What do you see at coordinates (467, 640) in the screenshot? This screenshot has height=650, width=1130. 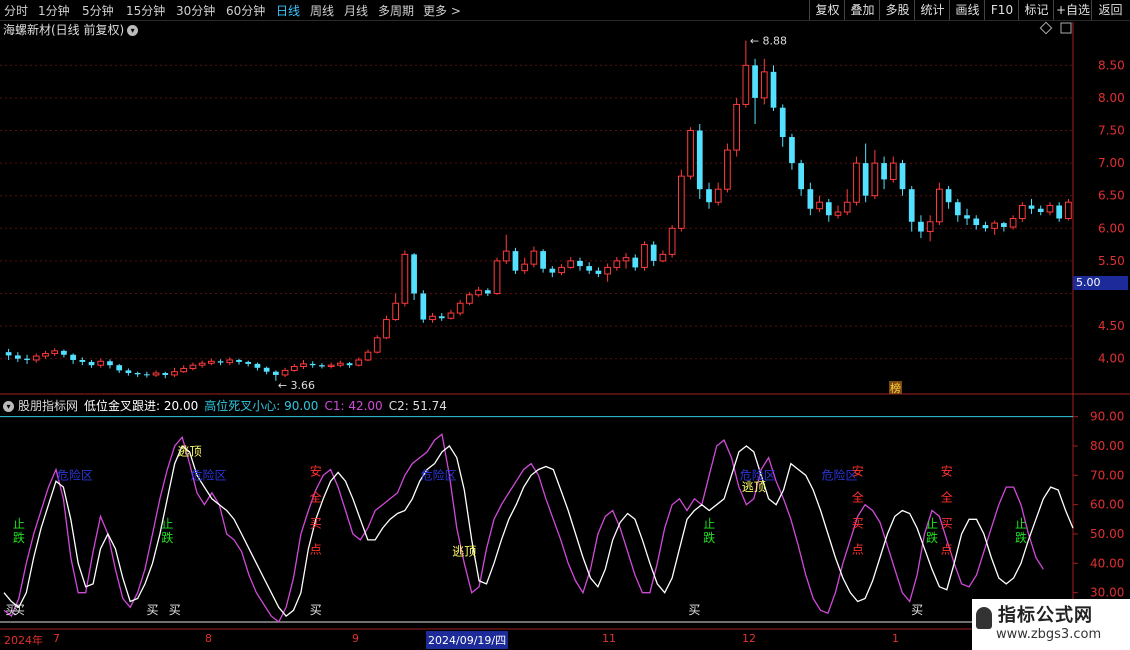 I see `selected-date: 2024/09/19/四` at bounding box center [467, 640].